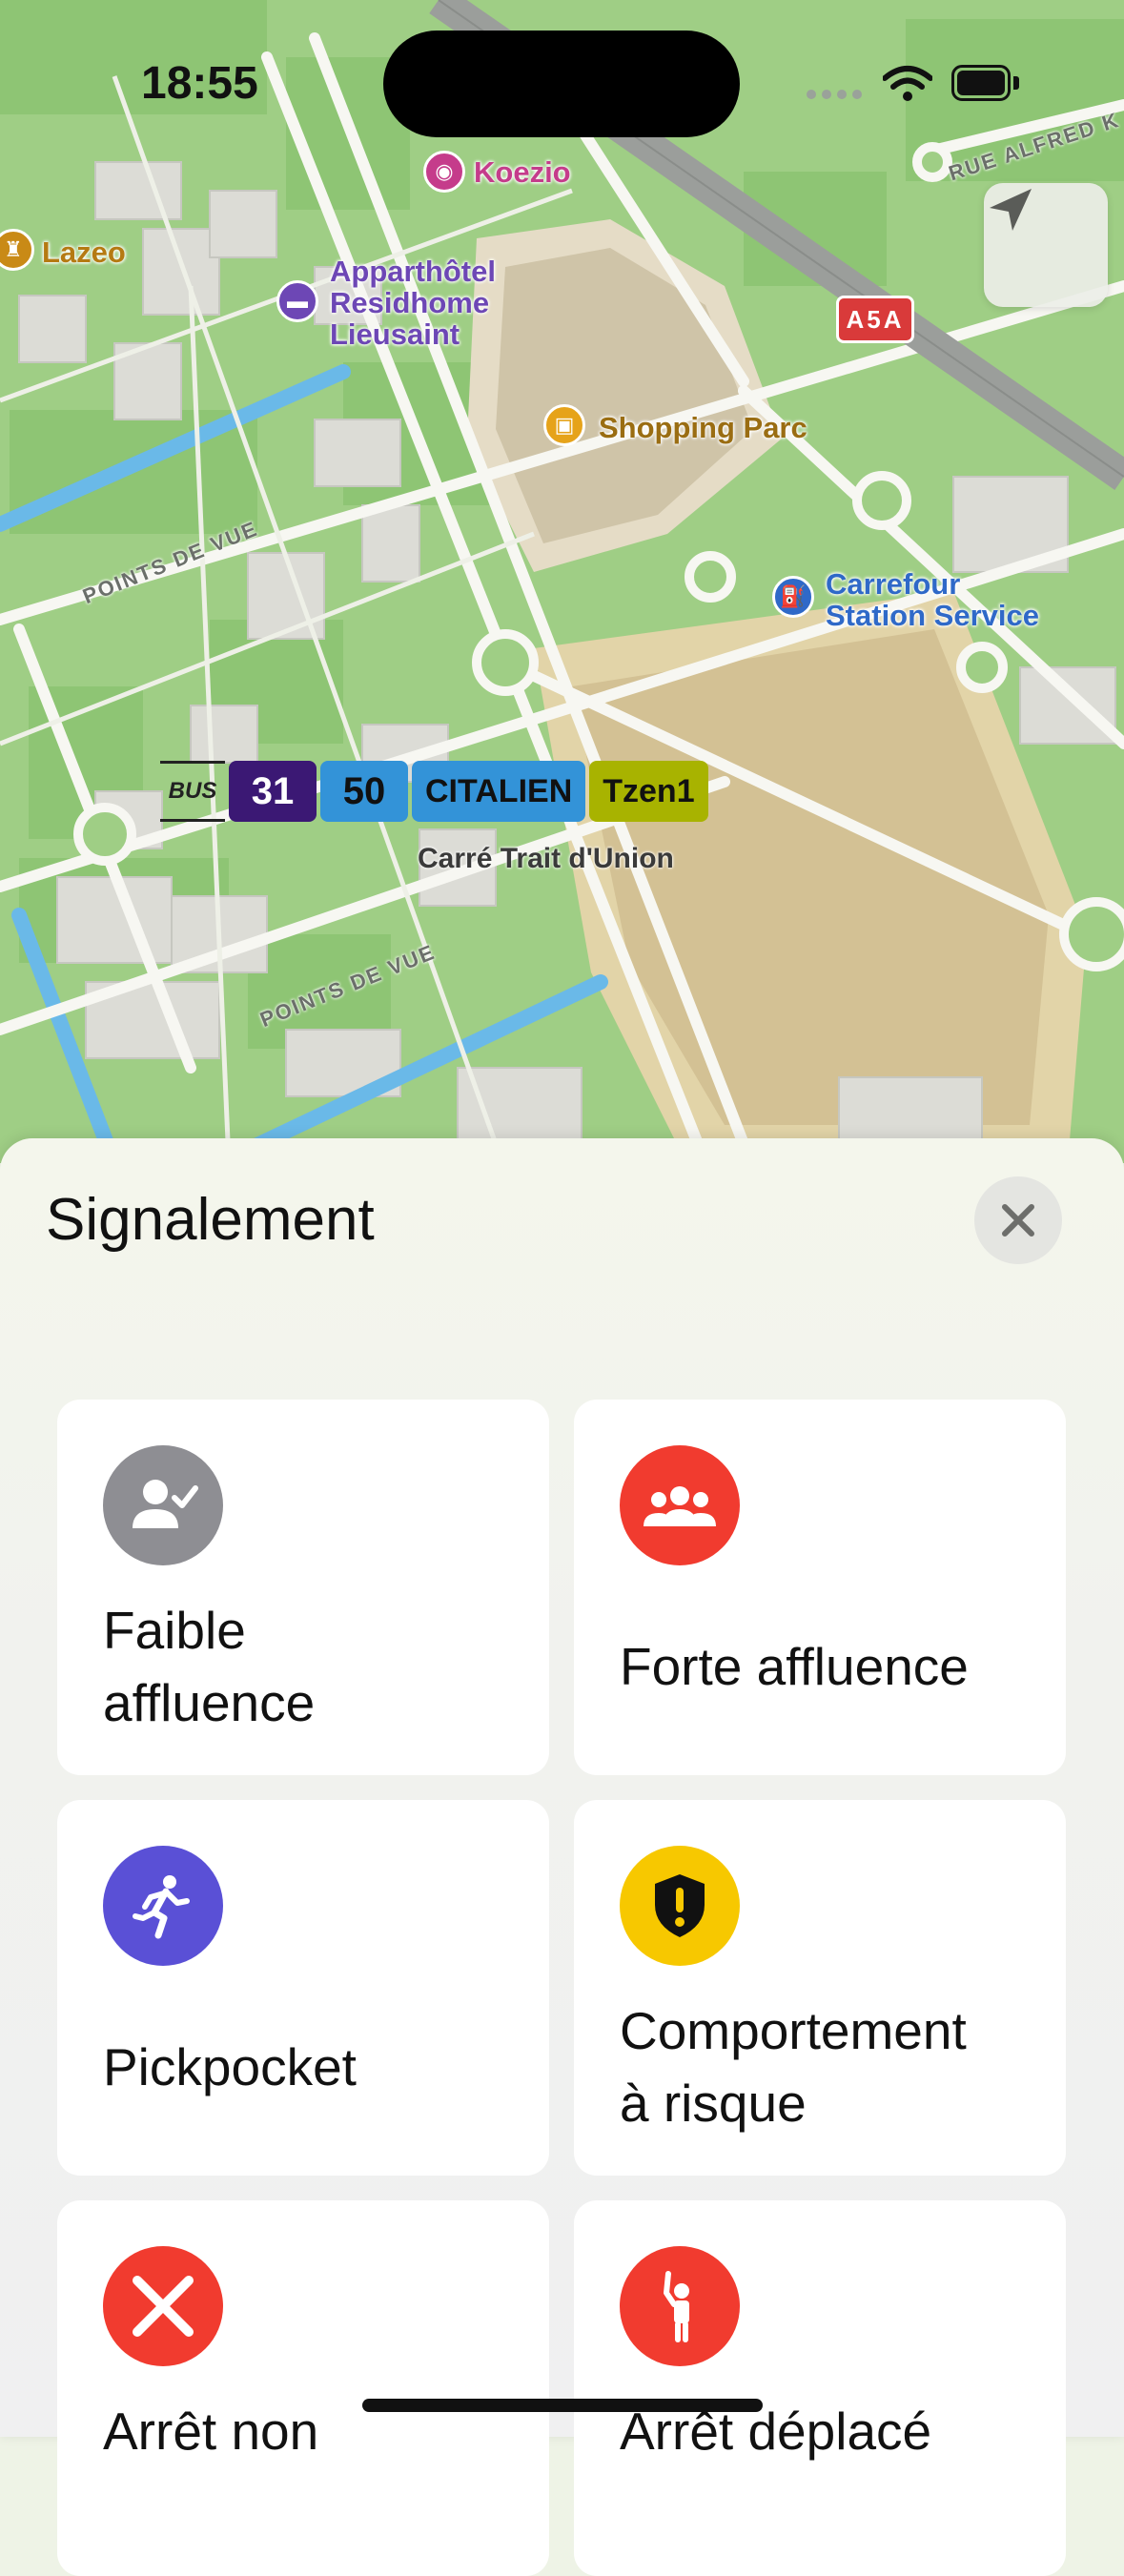  Describe the element at coordinates (364, 792) in the screenshot. I see `line-badge-50: 50` at that location.